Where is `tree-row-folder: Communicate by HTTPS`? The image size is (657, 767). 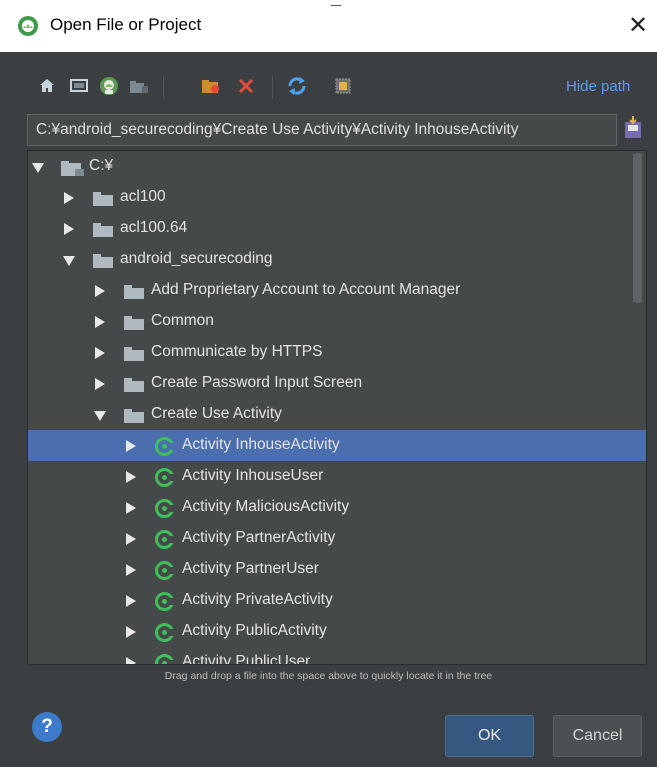 tree-row-folder: Communicate by HTTPS is located at coordinates (337, 352).